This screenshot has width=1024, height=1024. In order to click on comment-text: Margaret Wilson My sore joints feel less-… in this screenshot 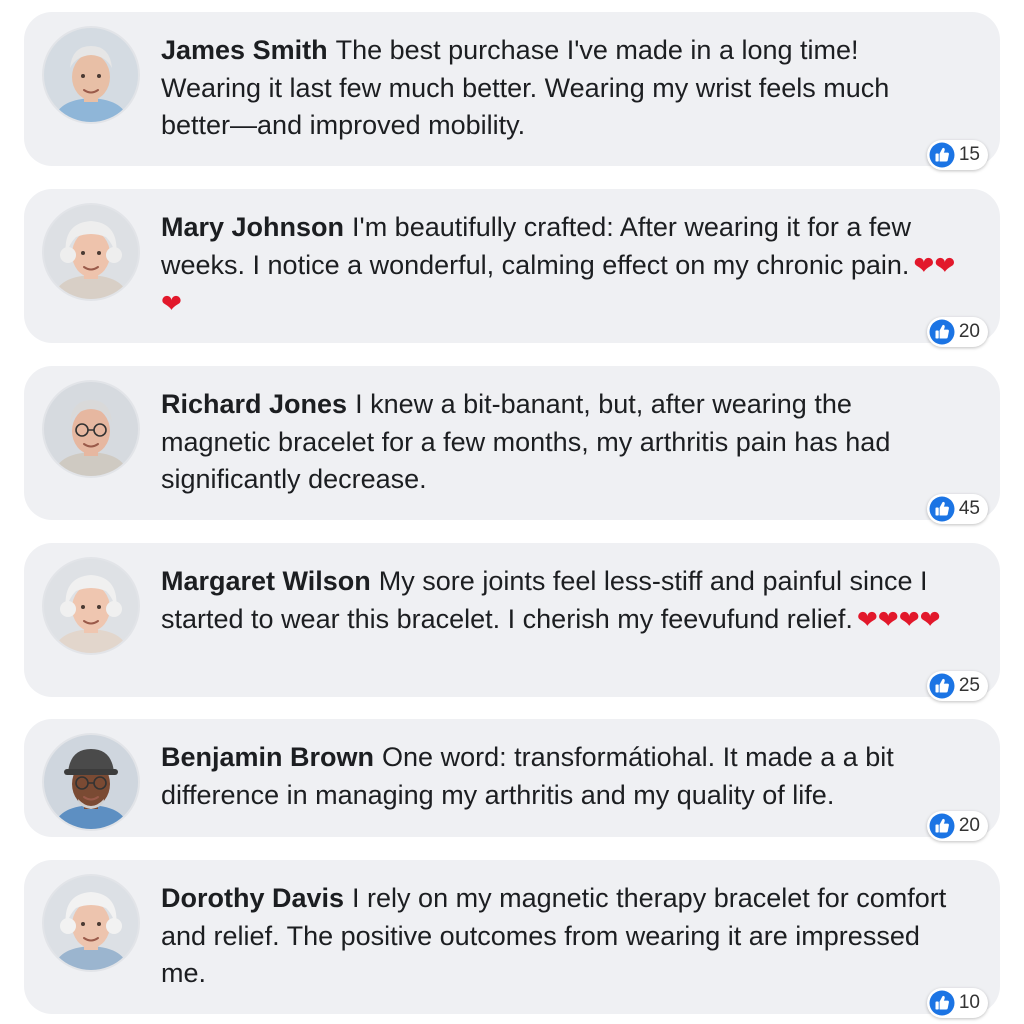, I will do `click(561, 601)`.